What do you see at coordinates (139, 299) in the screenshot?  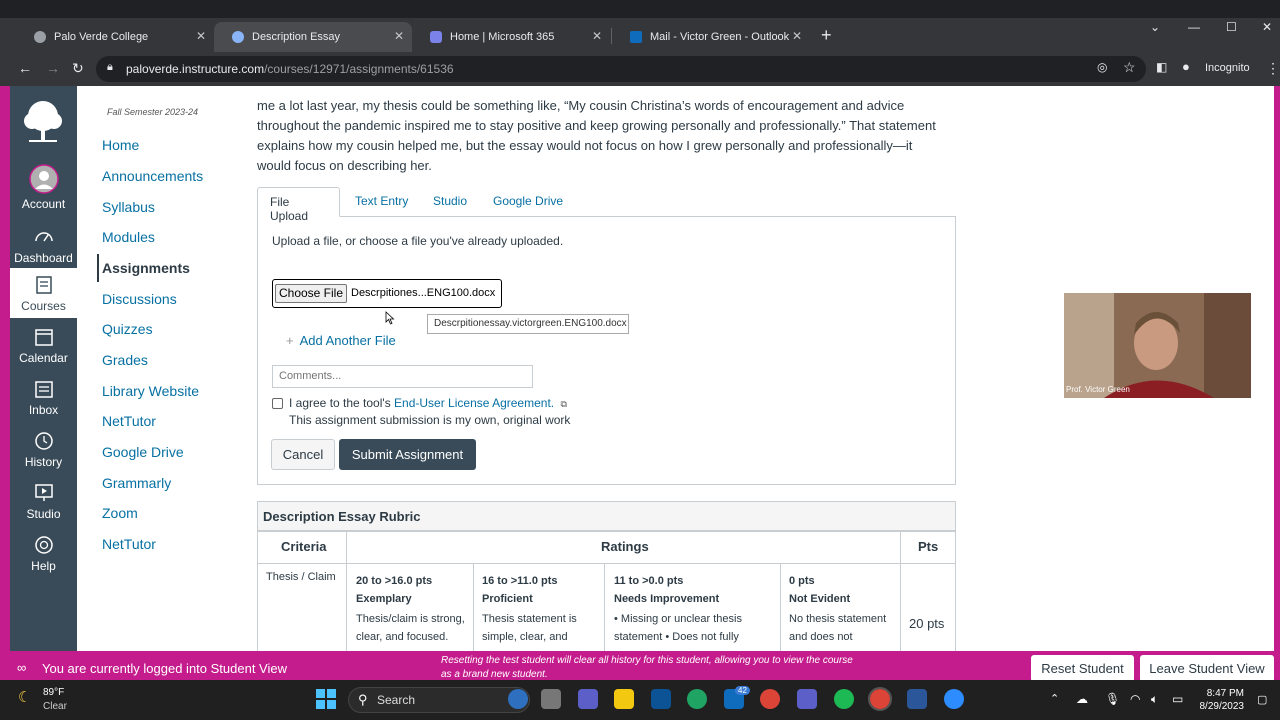 I see `course-nav-discussions: Discussions` at bounding box center [139, 299].